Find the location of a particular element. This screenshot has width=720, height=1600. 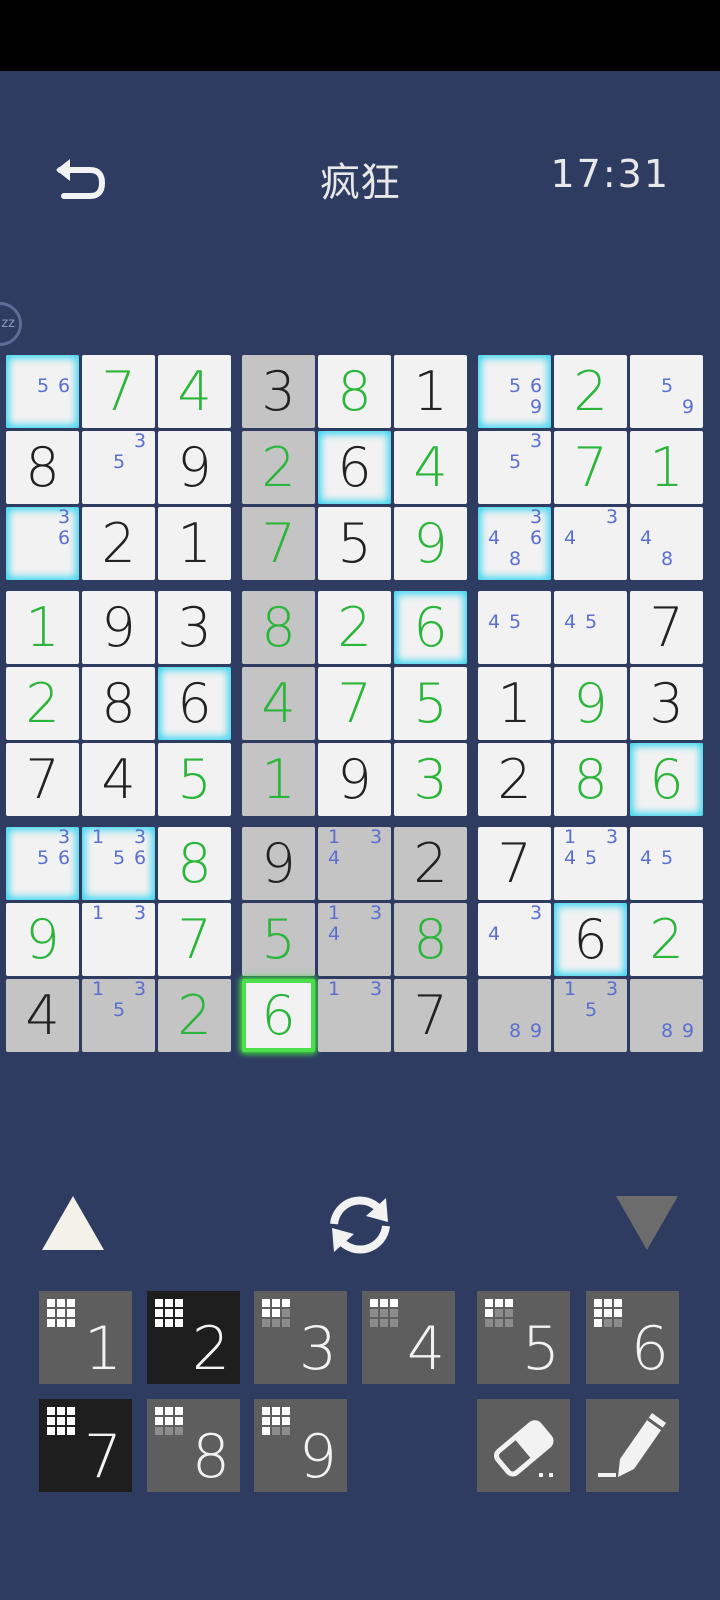

pencil-note: 4 is located at coordinates (334, 858).